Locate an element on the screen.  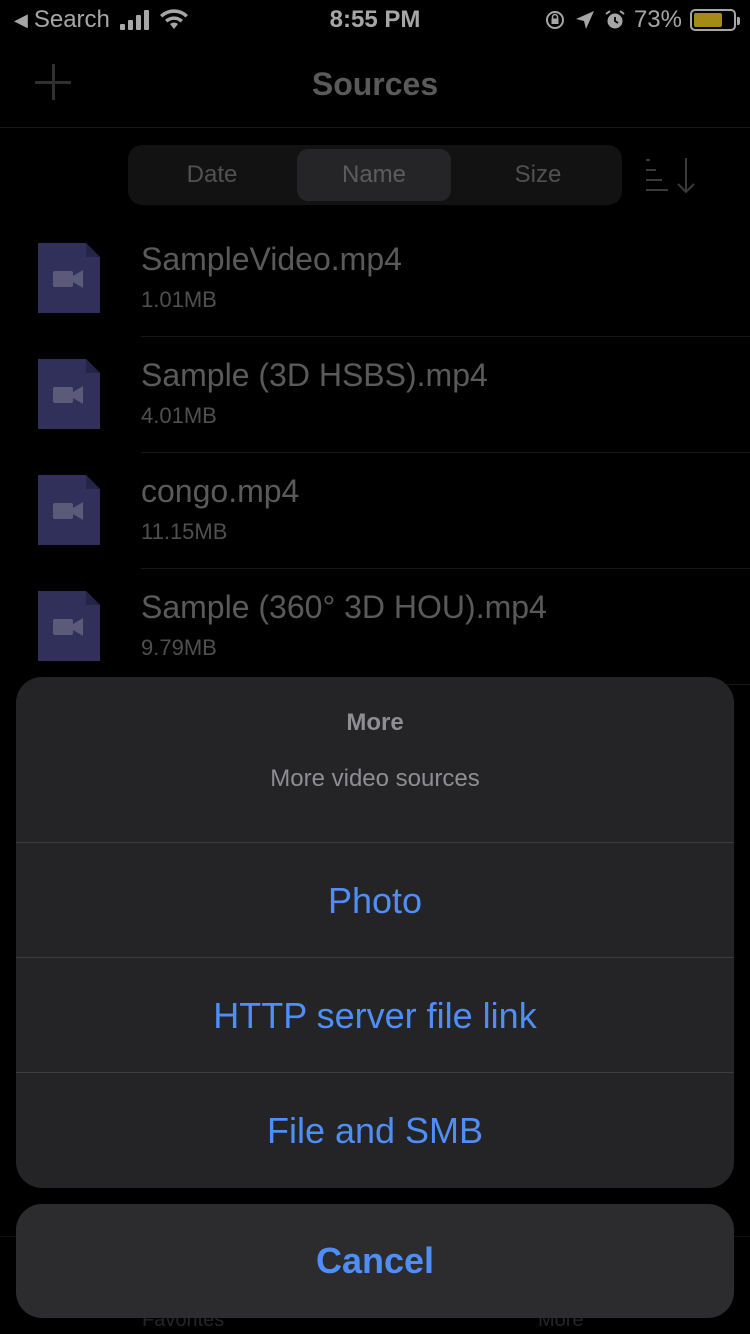
cancel-button: Cancel is located at coordinates (375, 1261).